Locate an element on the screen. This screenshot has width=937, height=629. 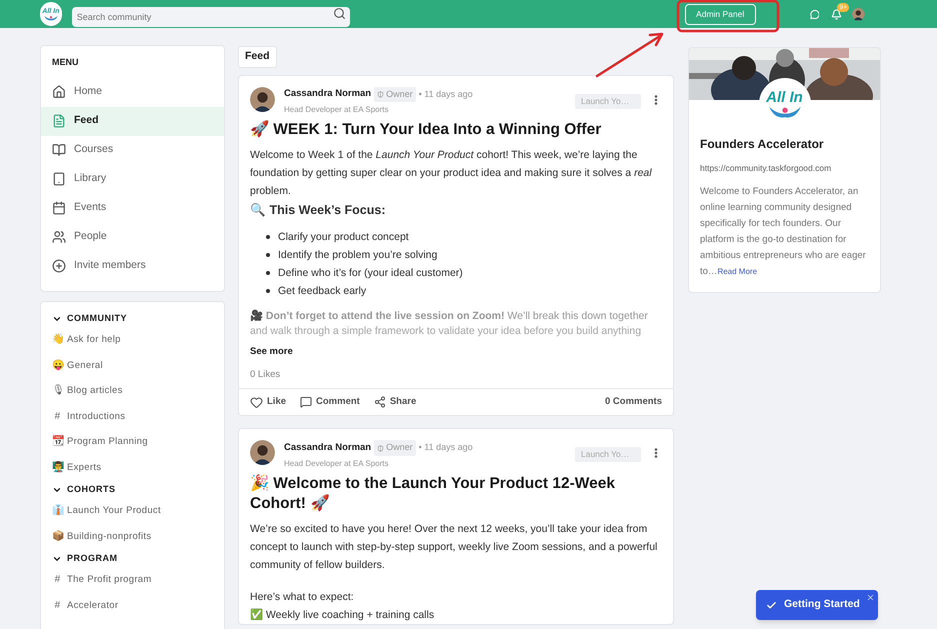
menu-item: Events is located at coordinates (132, 208).